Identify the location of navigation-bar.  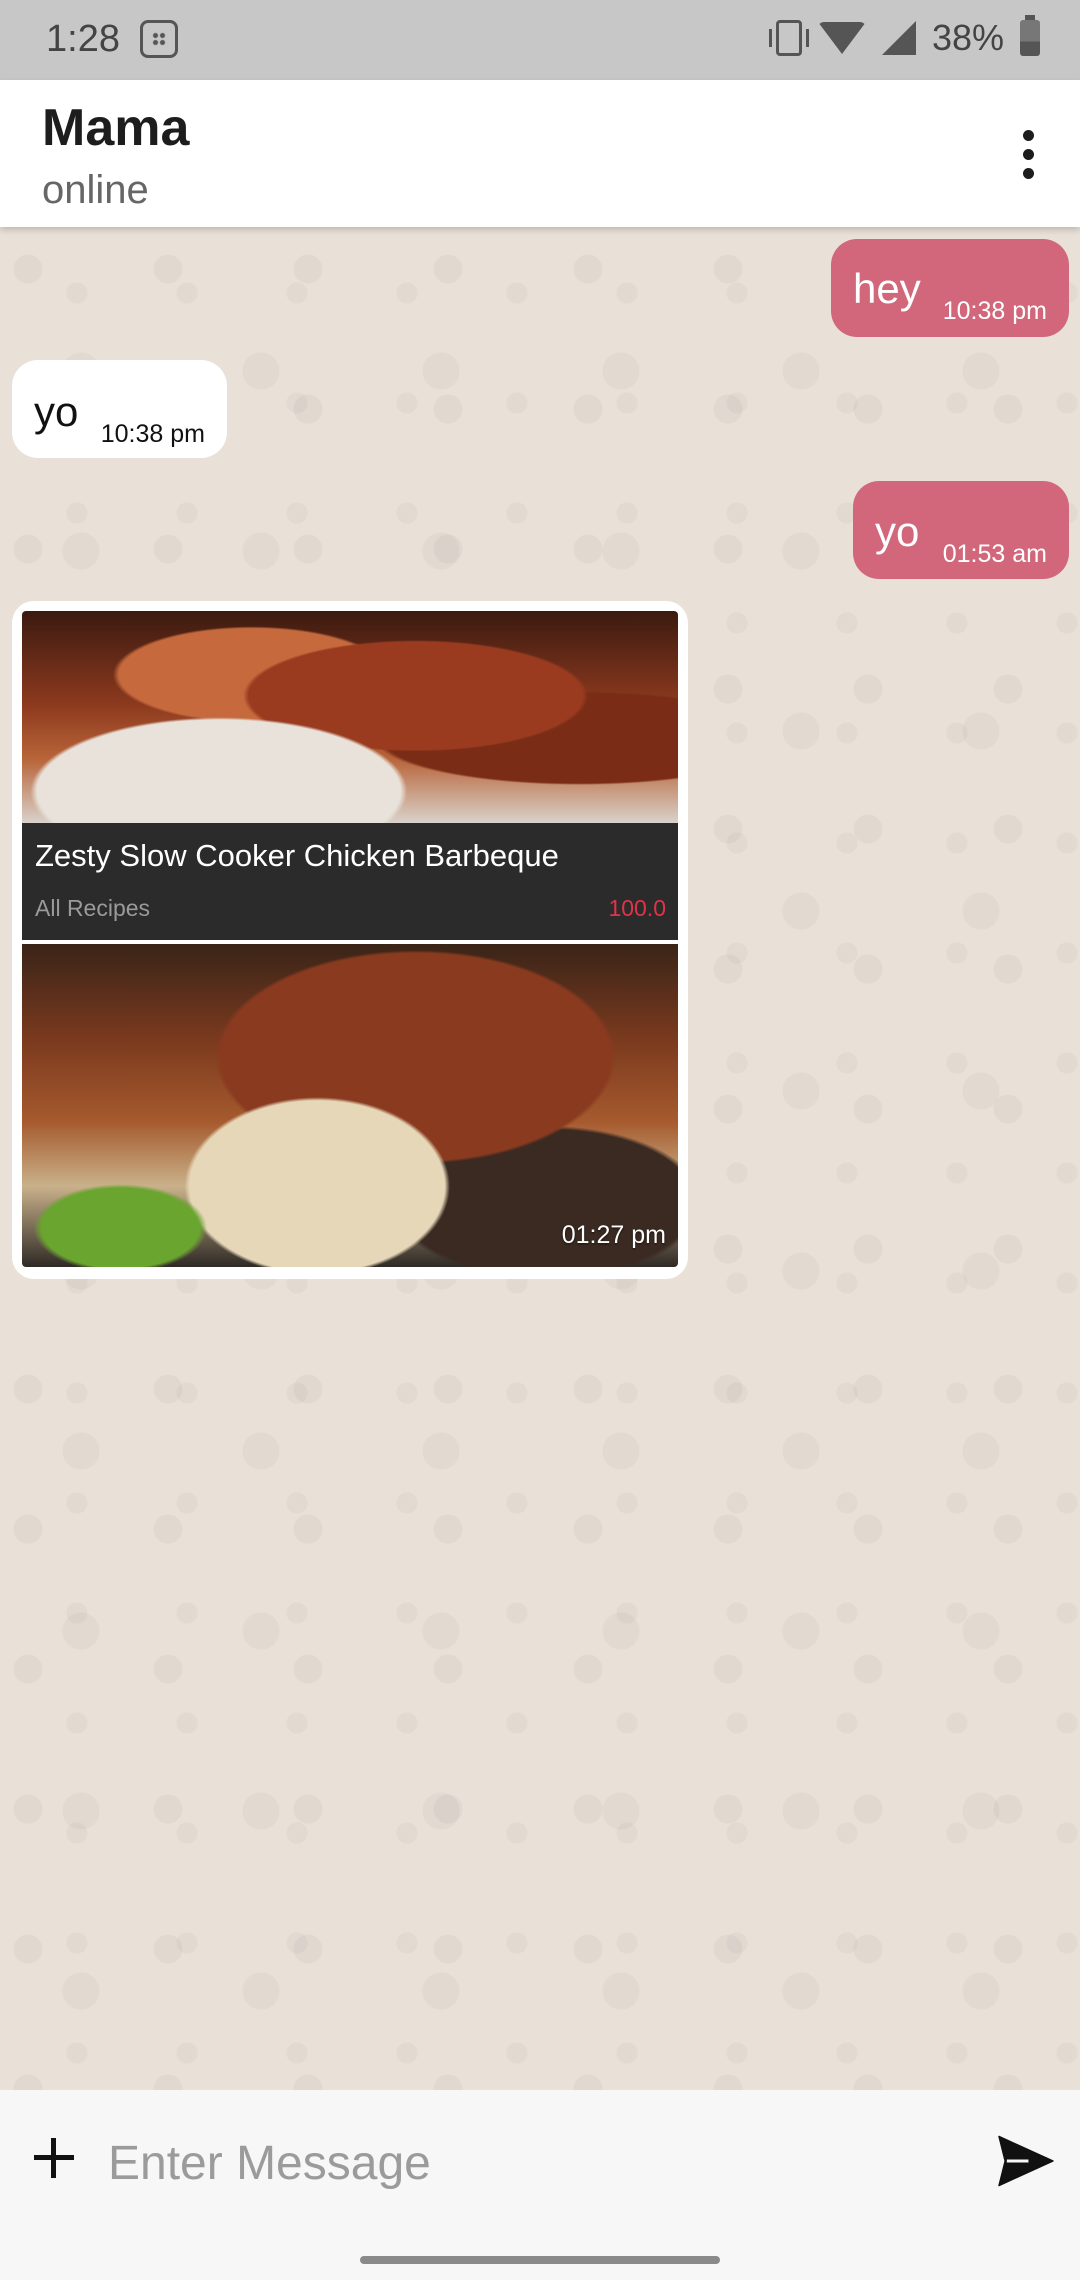
(540, 2259).